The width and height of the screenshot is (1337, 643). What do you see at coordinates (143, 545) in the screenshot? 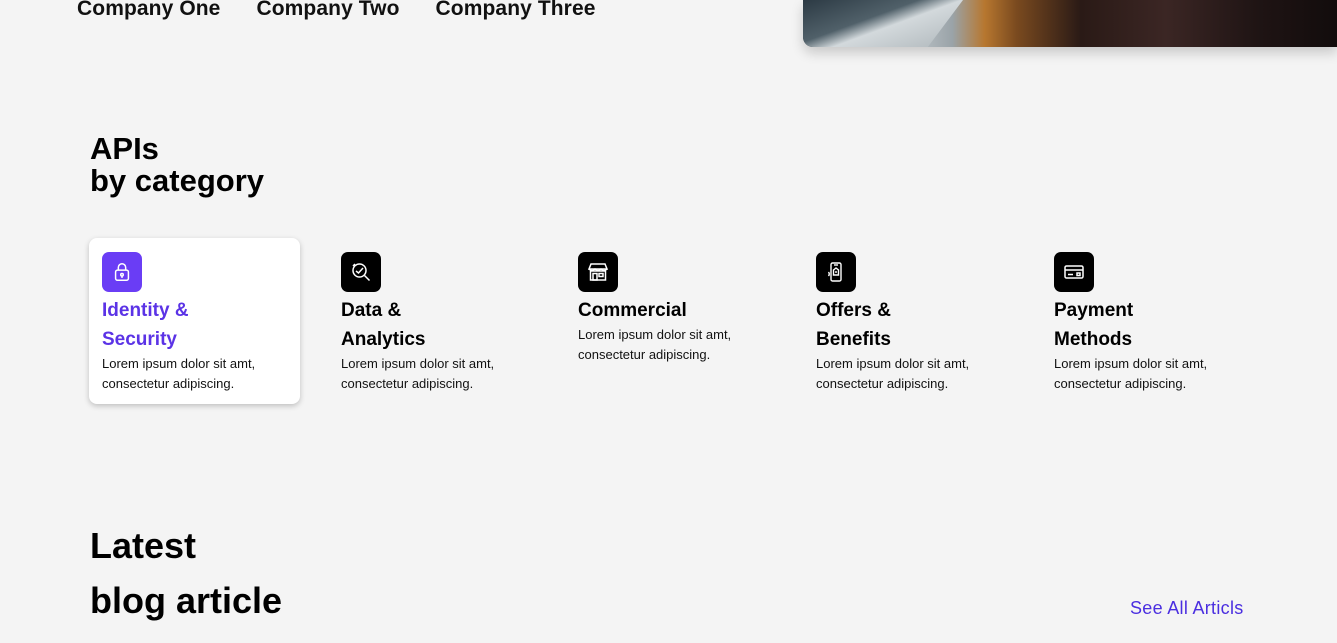
I see `blog-title-line1: Latest` at bounding box center [143, 545].